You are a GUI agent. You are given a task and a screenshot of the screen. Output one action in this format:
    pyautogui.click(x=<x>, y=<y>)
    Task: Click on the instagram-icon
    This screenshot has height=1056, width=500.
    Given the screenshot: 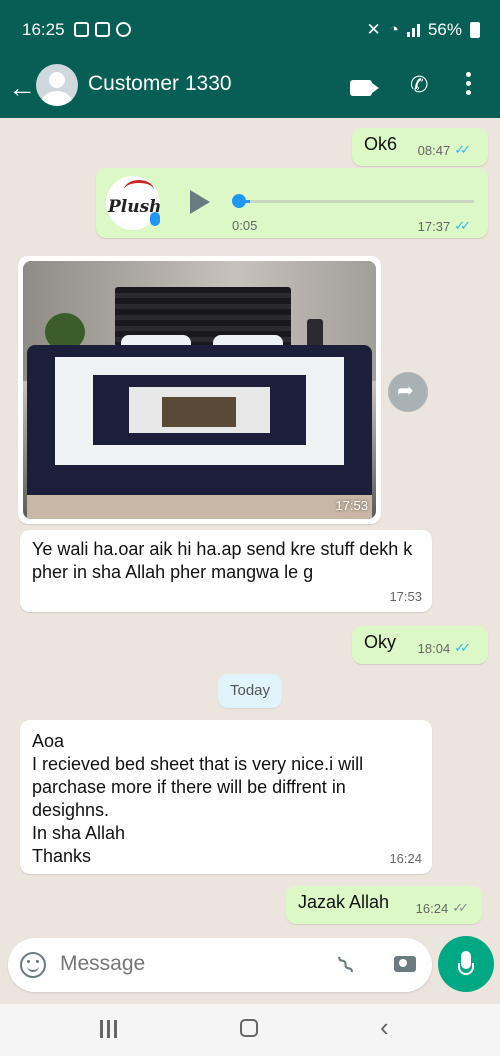 What is the action you would take?
    pyautogui.click(x=102, y=29)
    